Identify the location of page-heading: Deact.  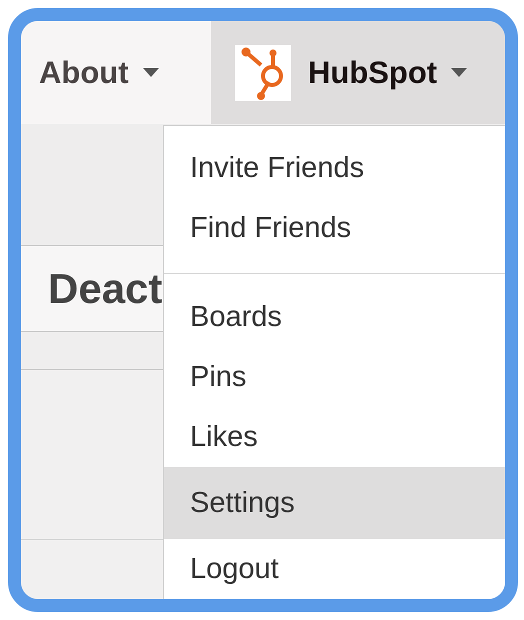
(105, 289).